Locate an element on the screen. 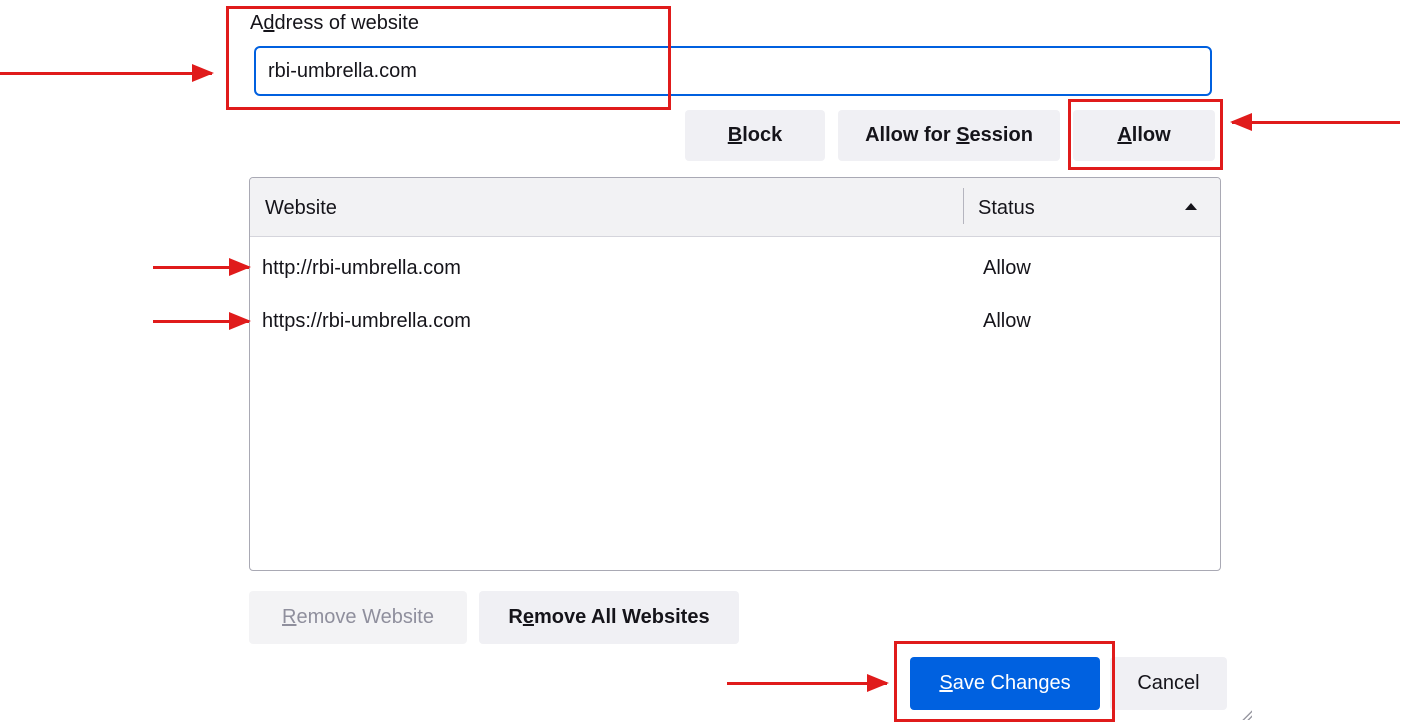  column-divider is located at coordinates (963, 206).